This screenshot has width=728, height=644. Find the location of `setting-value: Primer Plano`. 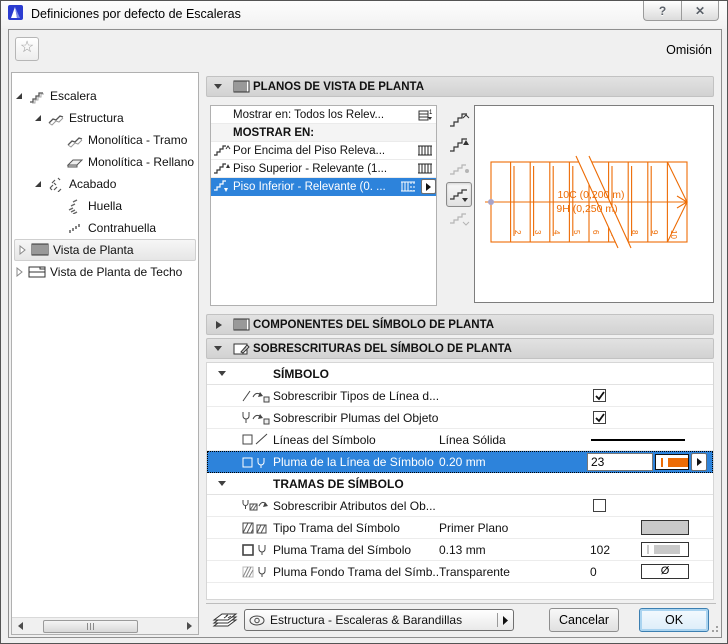

setting-value: Primer Plano is located at coordinates (473, 528).